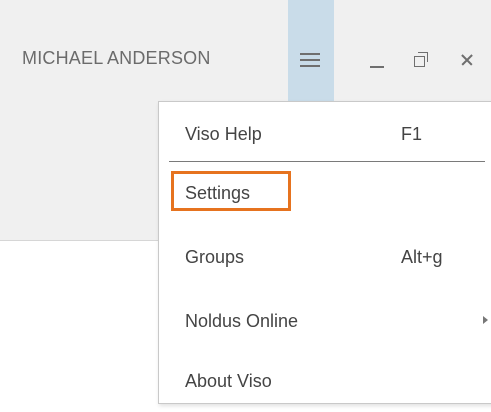  I want to click on close-button, so click(468, 60).